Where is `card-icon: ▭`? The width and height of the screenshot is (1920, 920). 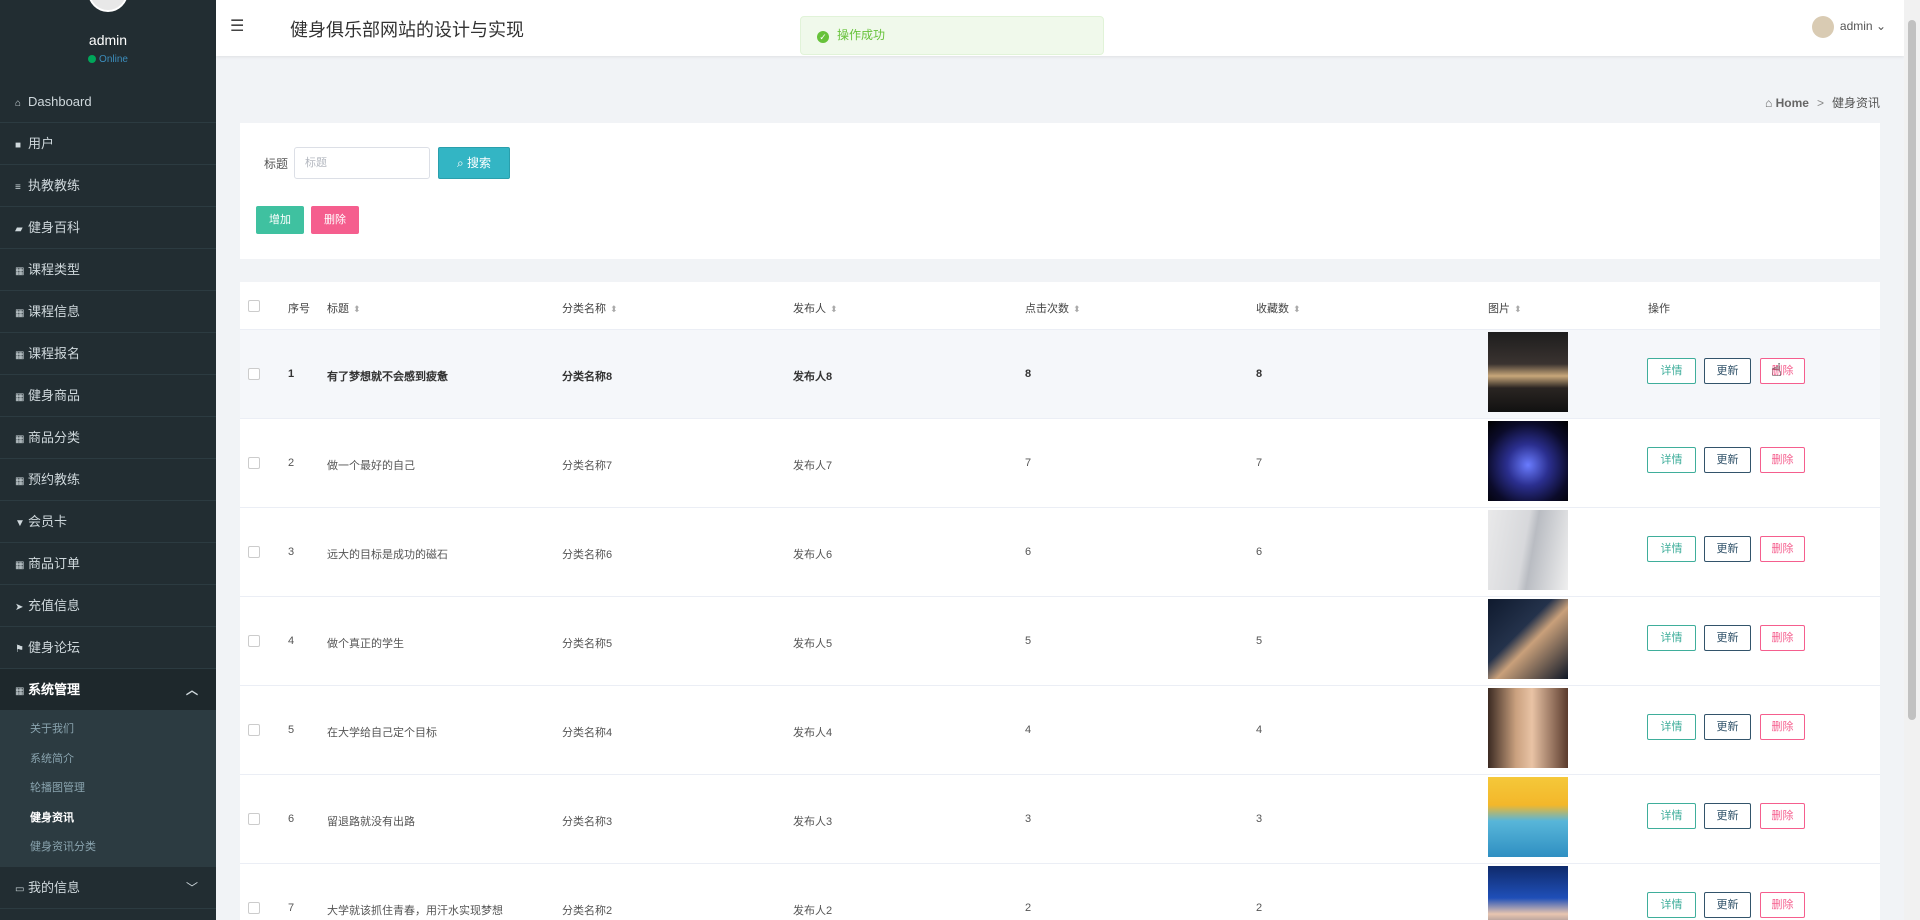
card-icon: ▭ is located at coordinates (20, 889).